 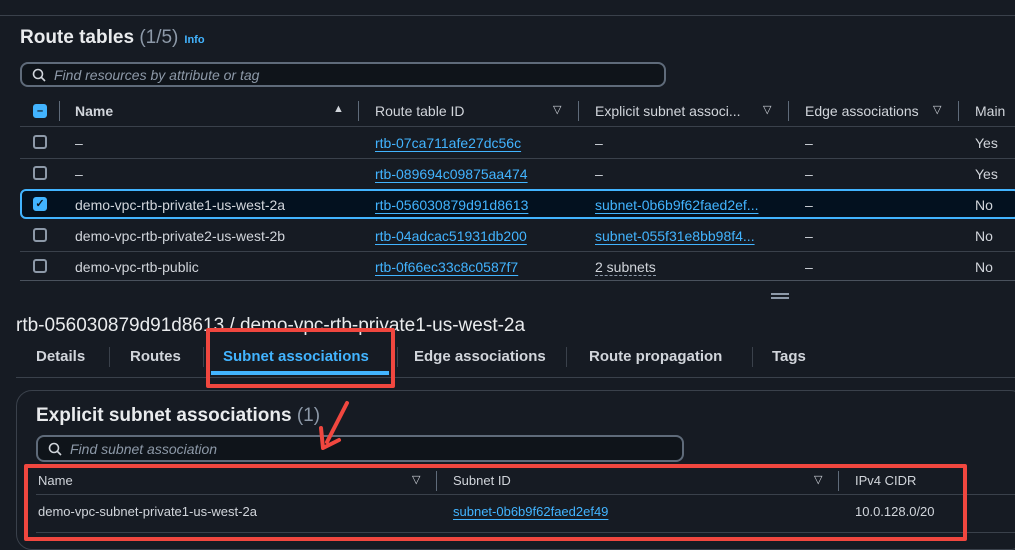 What do you see at coordinates (655, 356) in the screenshot?
I see `tab-route-propagation: Route propagation` at bounding box center [655, 356].